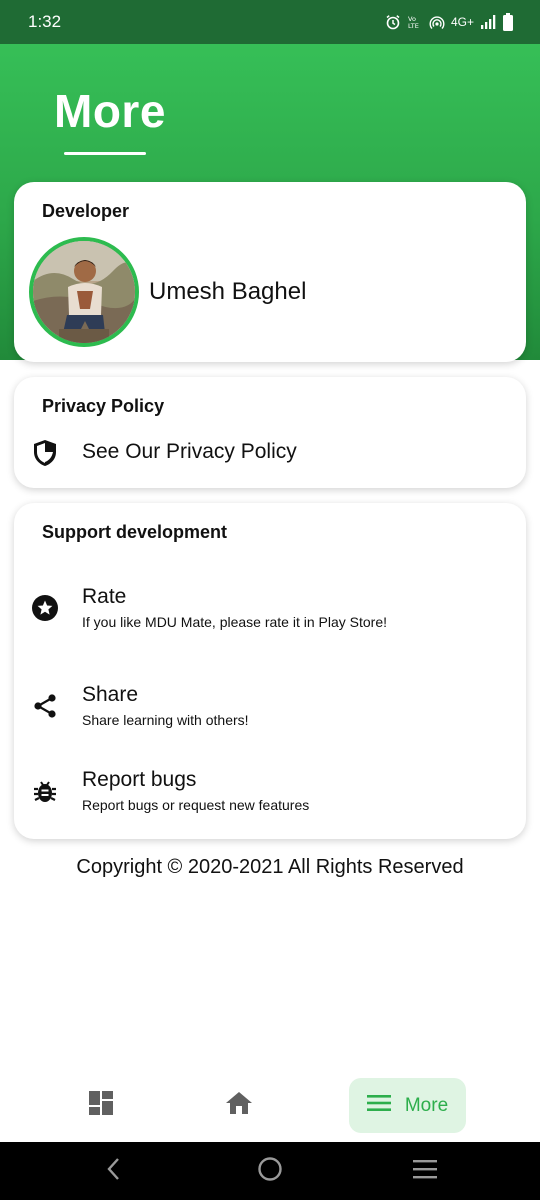  Describe the element at coordinates (45, 791) in the screenshot. I see `bug-icon` at that location.